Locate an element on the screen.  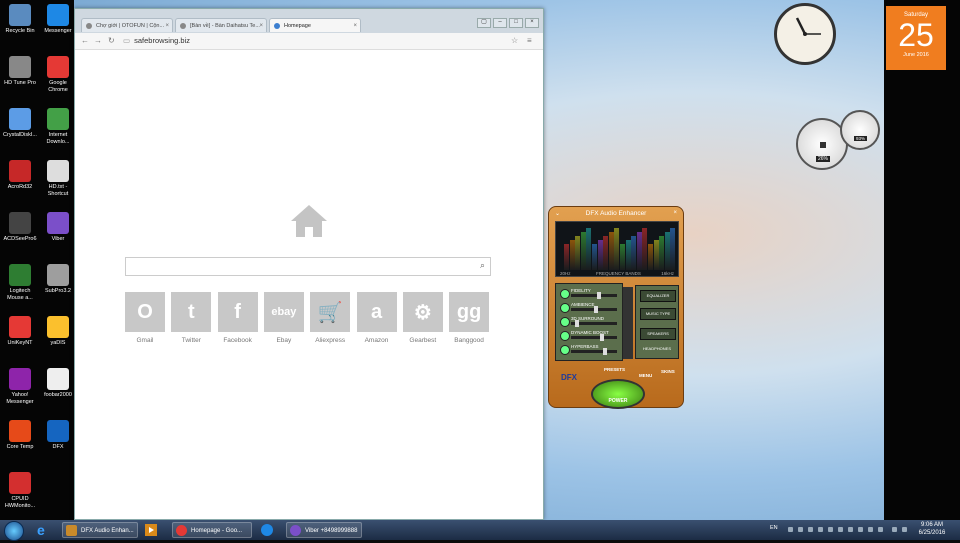
bookmark-star-icon: ☆ is located at coordinates (514, 40).